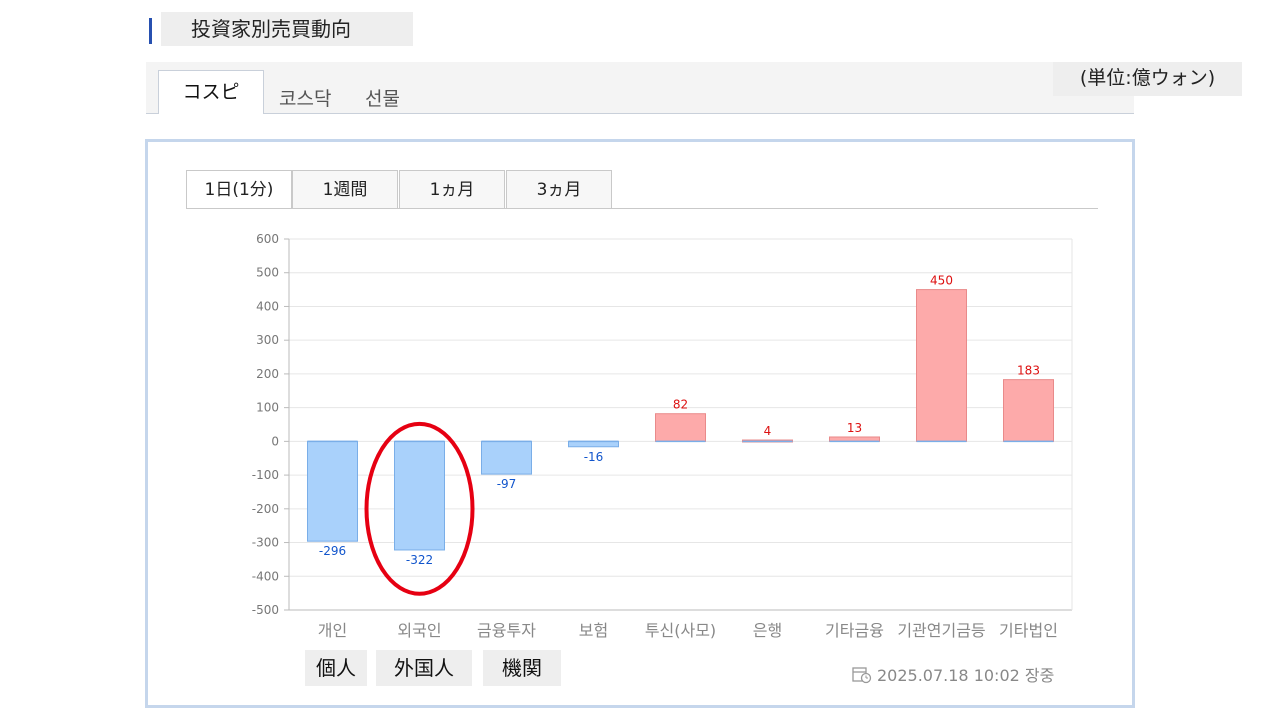  I want to click on x-tick-label: 투신(사모), so click(680, 630).